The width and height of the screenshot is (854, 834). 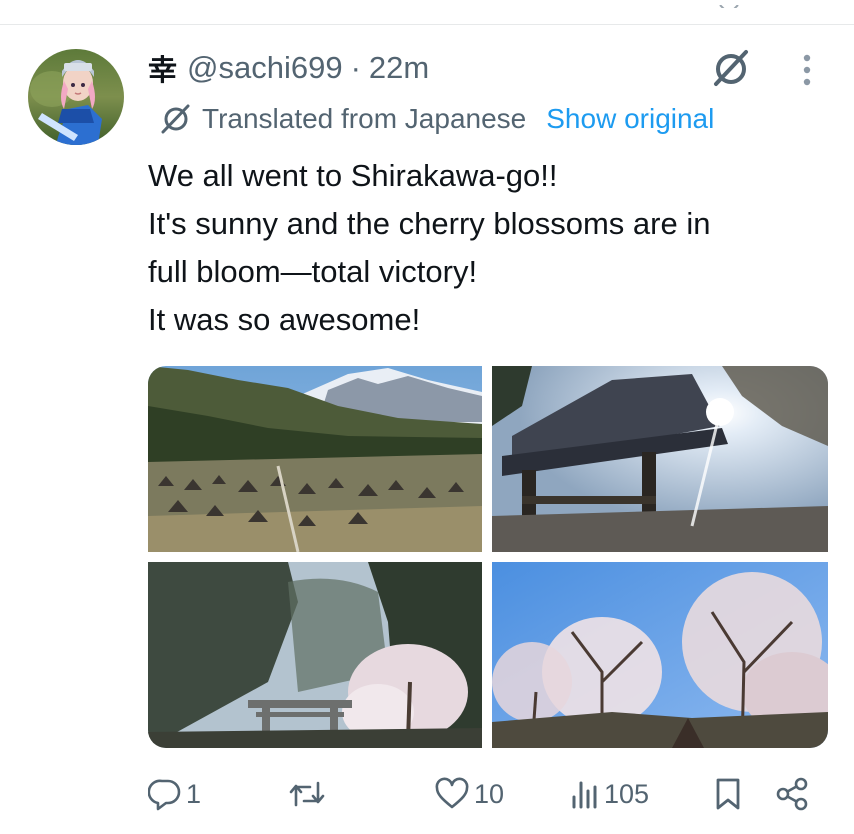 I want to click on tweet-text-line: It was so awesome!, so click(x=284, y=319).